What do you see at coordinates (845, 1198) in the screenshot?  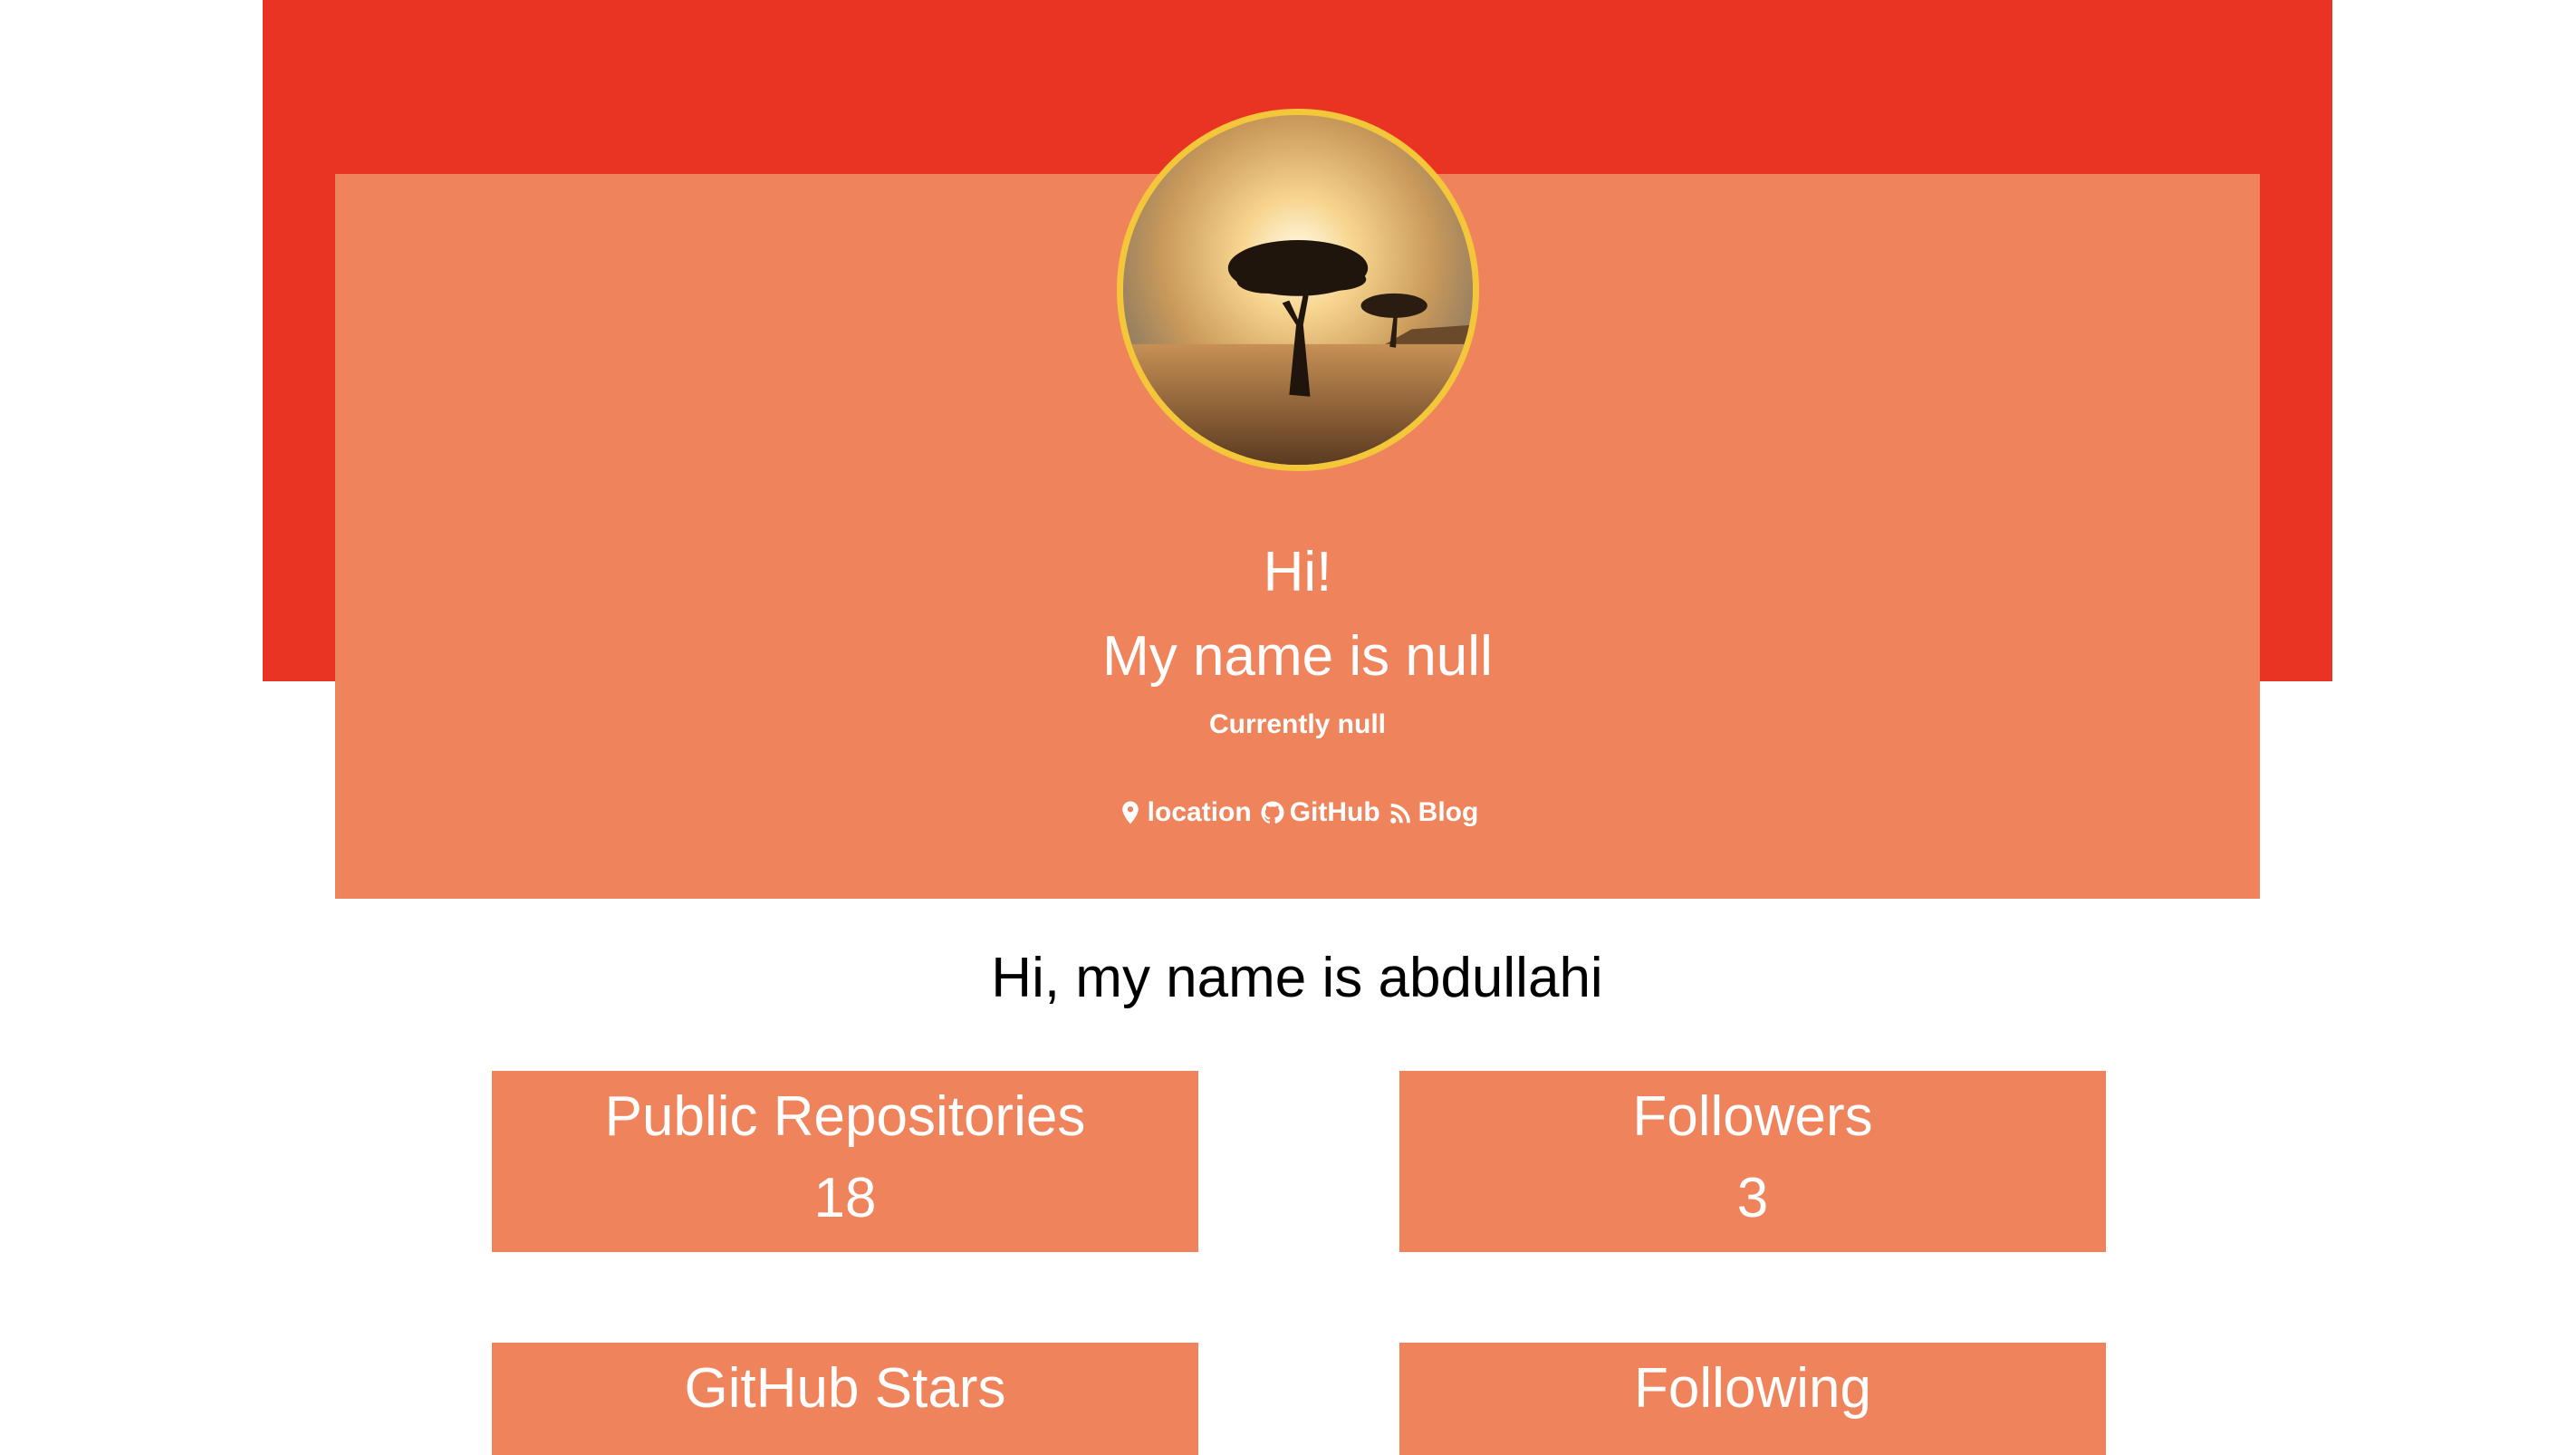 I see `stat-value: 18` at bounding box center [845, 1198].